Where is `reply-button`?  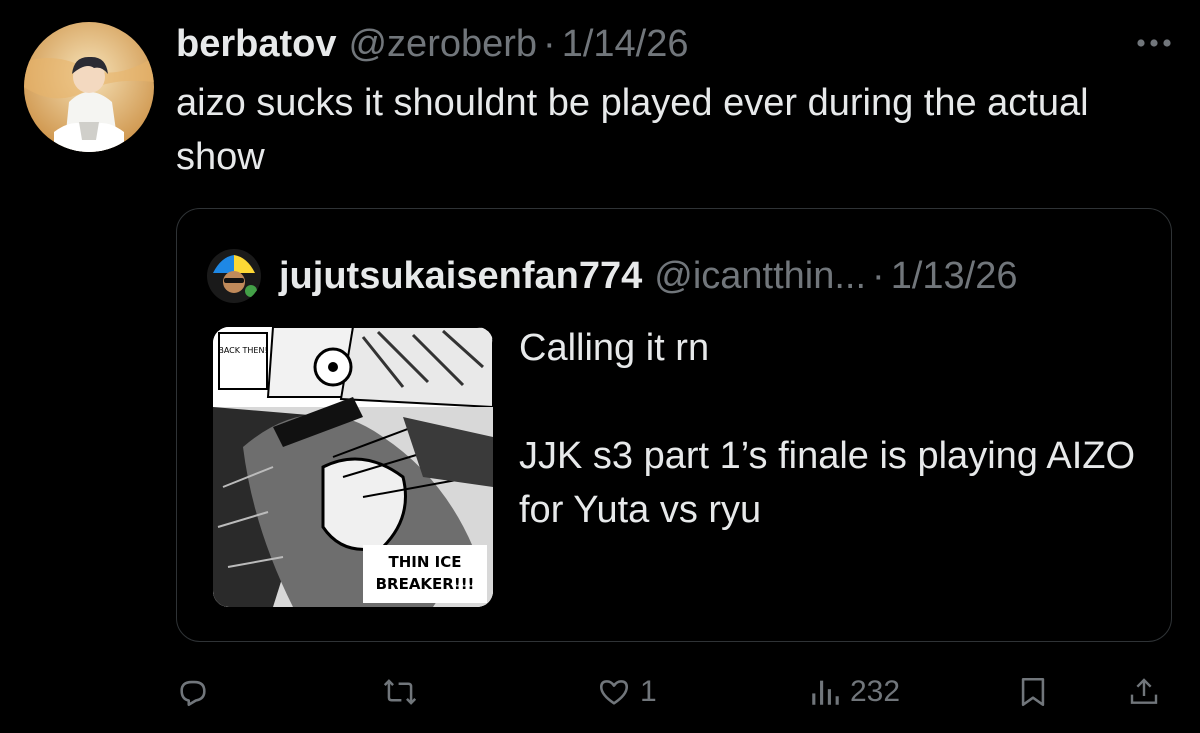
reply-button is located at coordinates (197, 692).